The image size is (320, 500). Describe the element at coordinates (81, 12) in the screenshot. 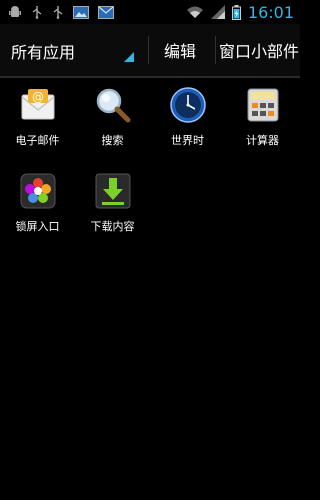

I see `image-icon` at that location.